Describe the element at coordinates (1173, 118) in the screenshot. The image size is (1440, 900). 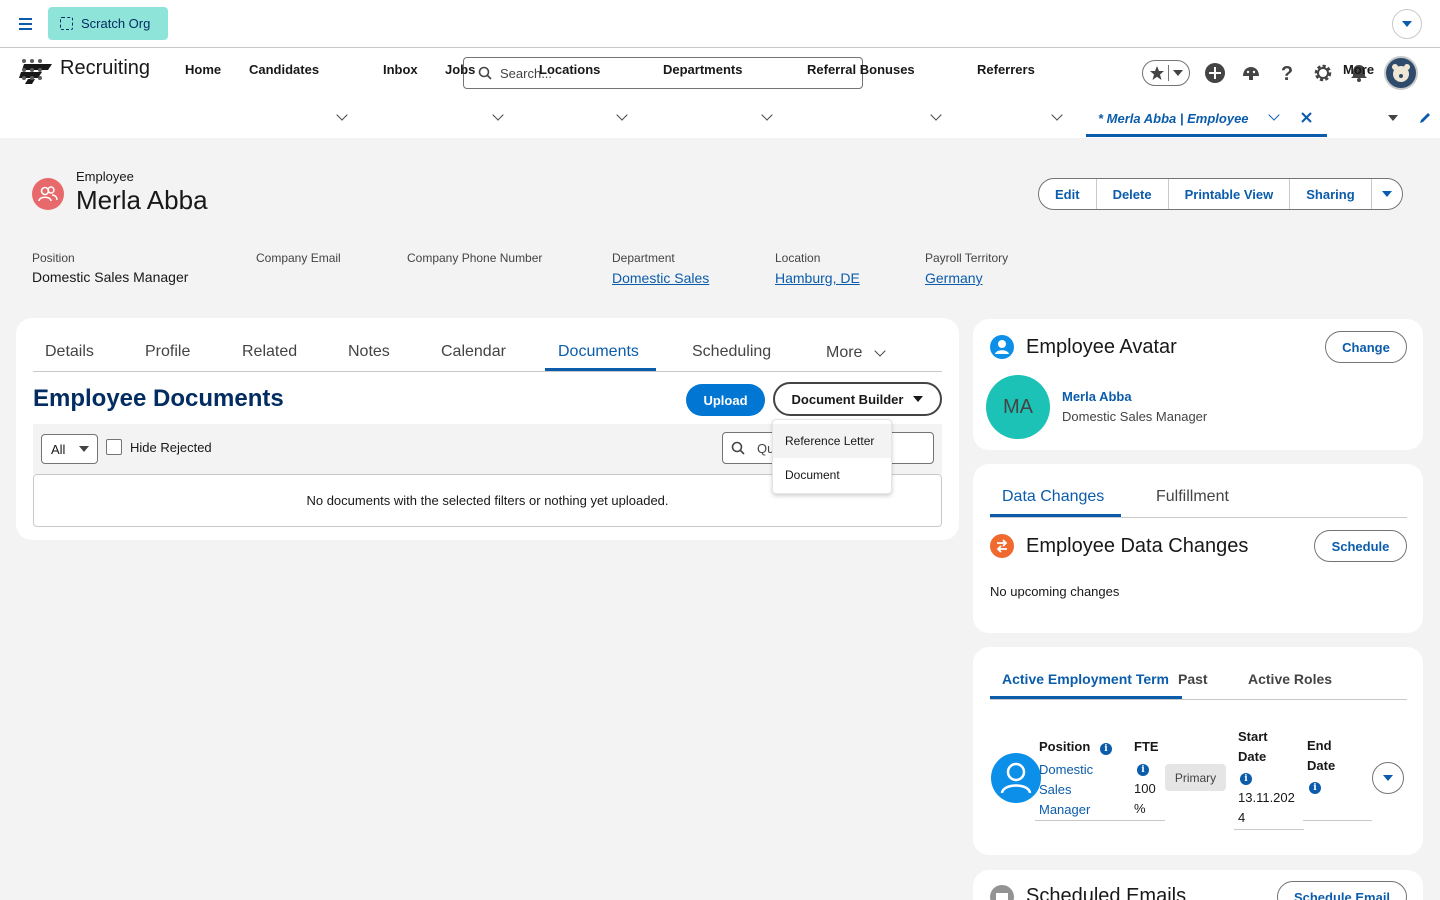
I see `active-tab-label: * Merla Abba | Employee` at that location.